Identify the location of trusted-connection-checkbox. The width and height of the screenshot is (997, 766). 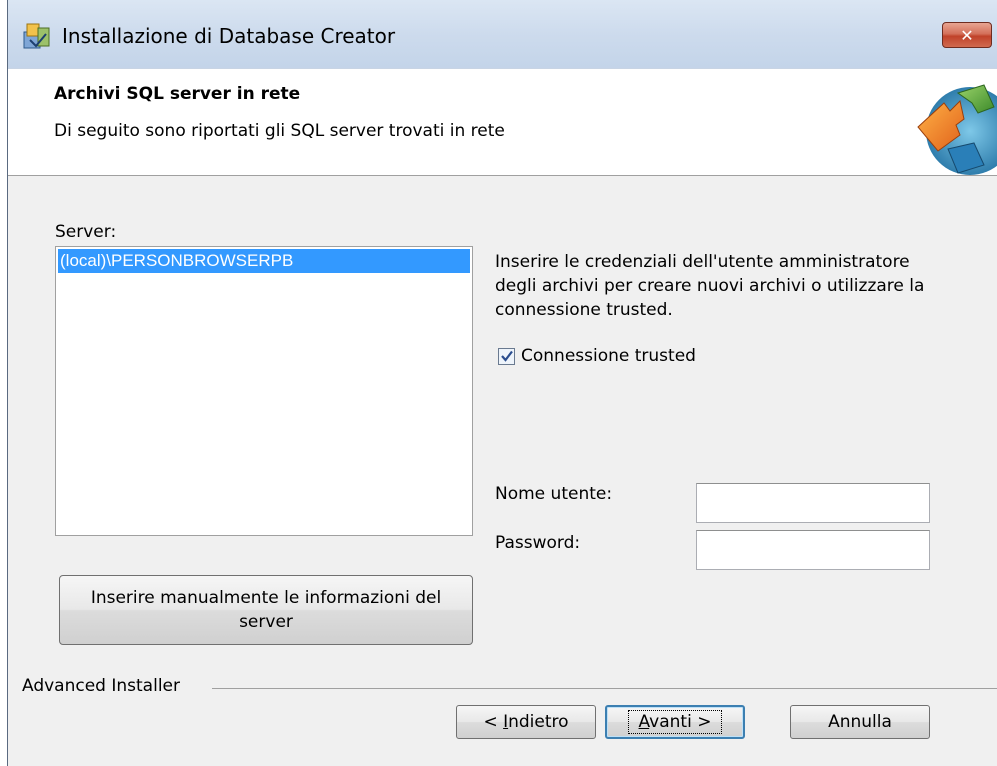
(506, 356).